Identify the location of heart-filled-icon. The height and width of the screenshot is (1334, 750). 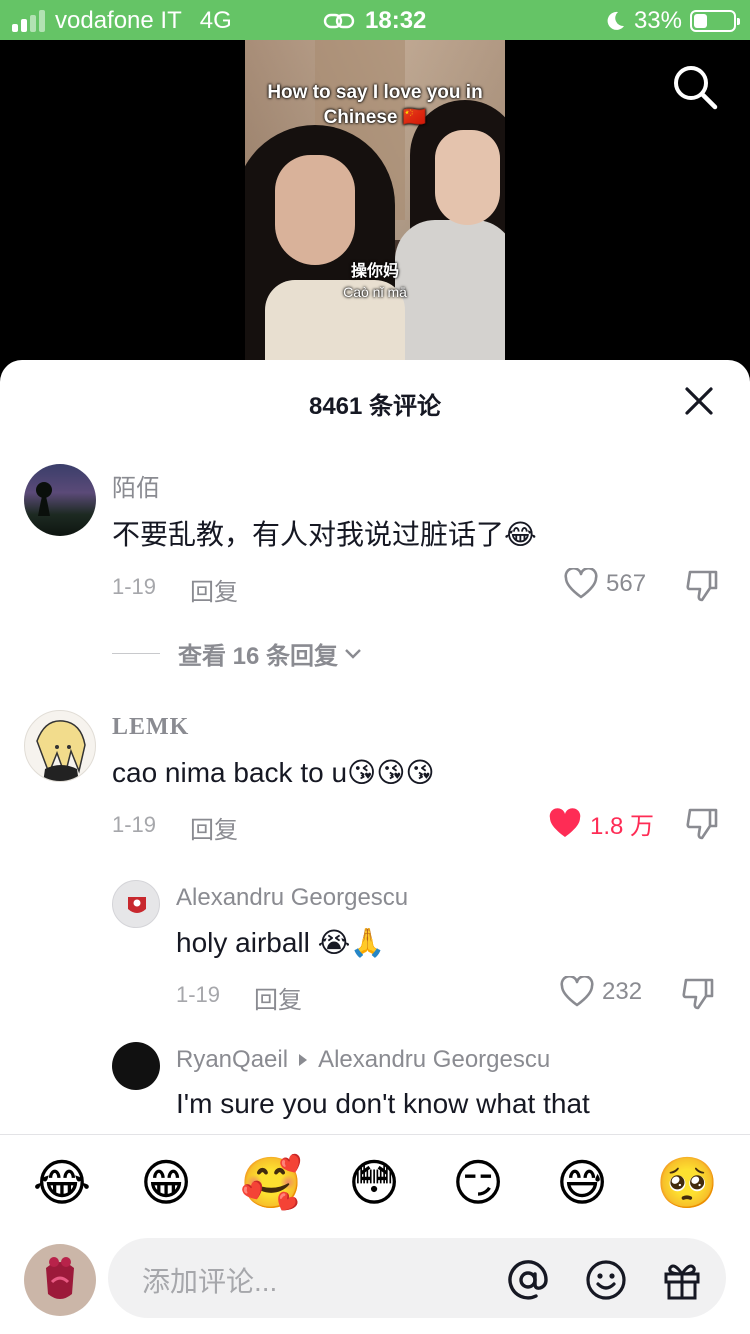
(565, 822).